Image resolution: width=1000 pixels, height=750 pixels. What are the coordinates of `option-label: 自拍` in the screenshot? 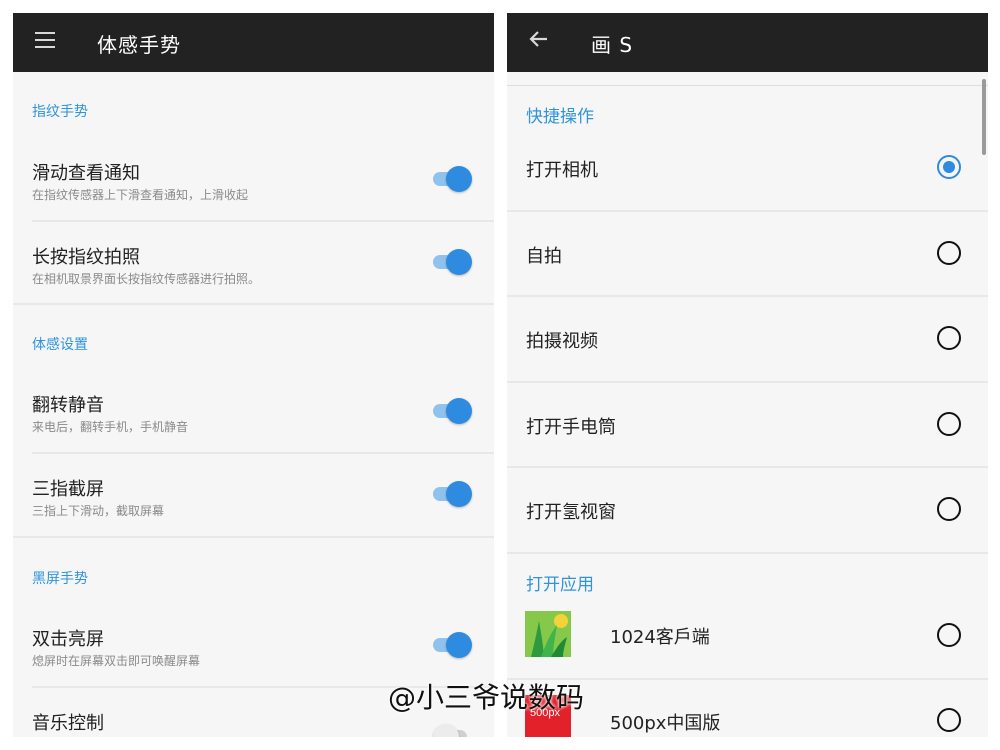 It's located at (544, 256).